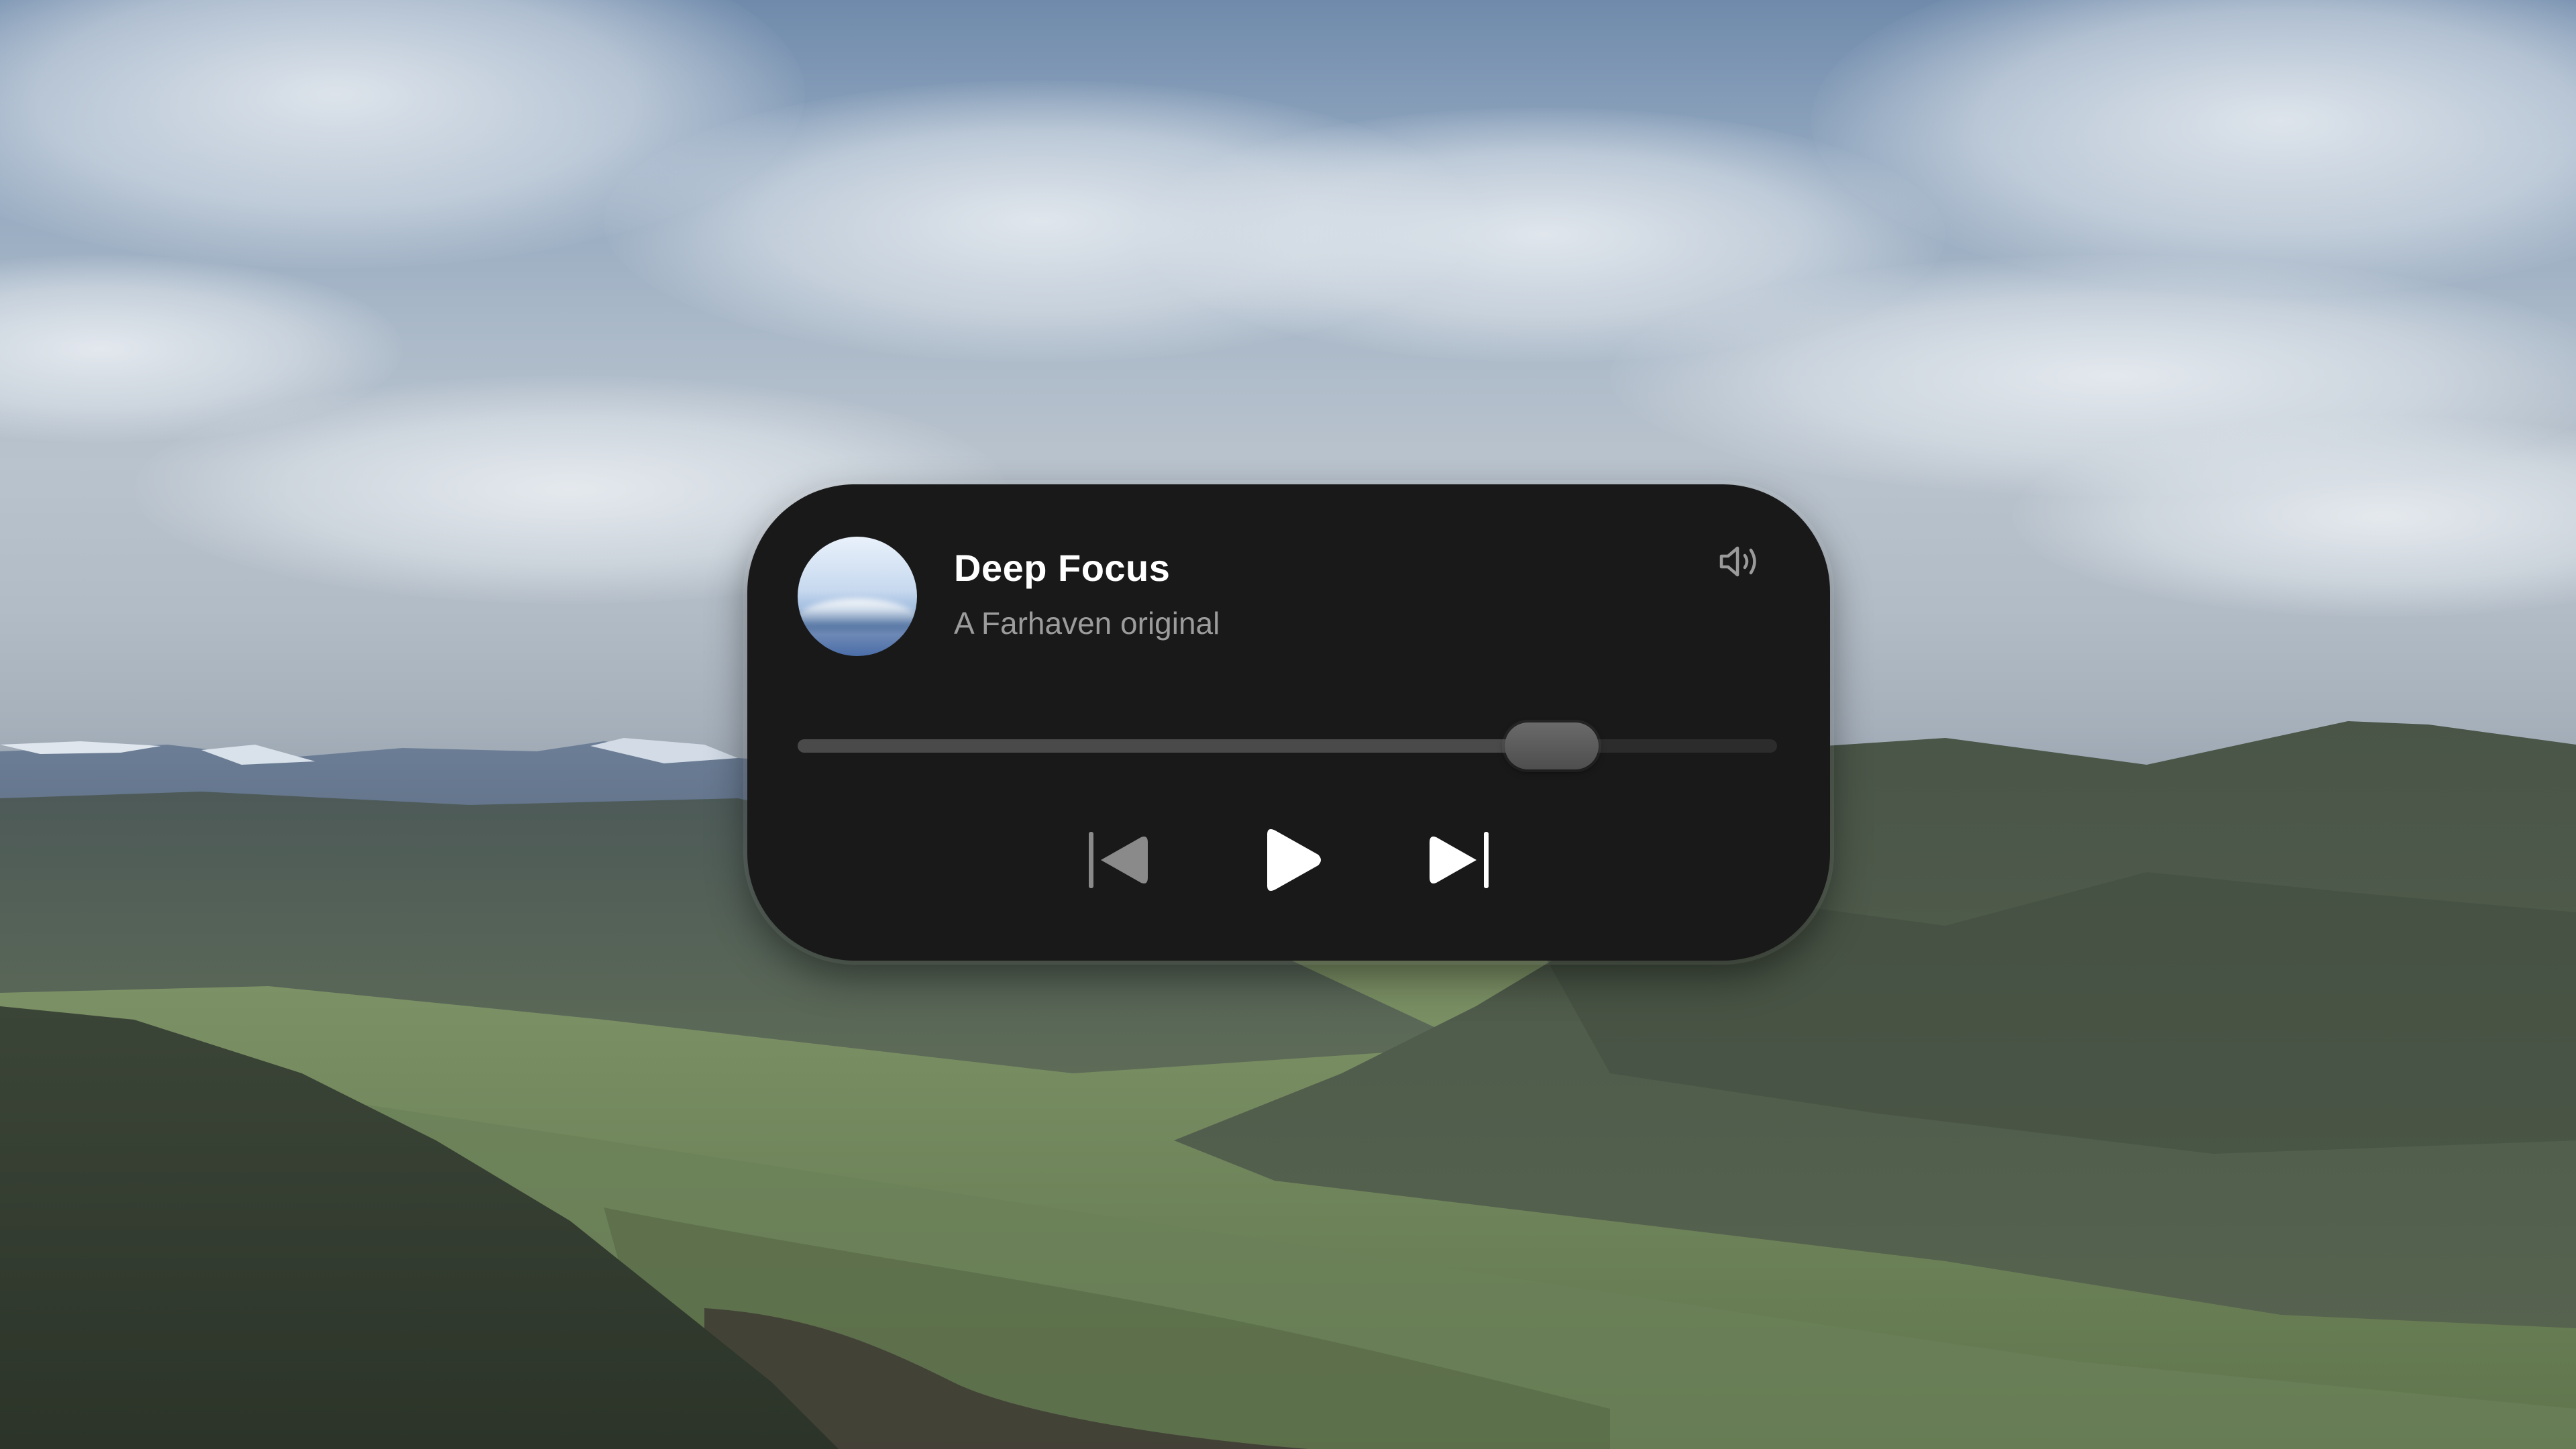 The image size is (2576, 1449). I want to click on music-player-widget: Deep Focus A Farhaven original, so click(1288, 722).